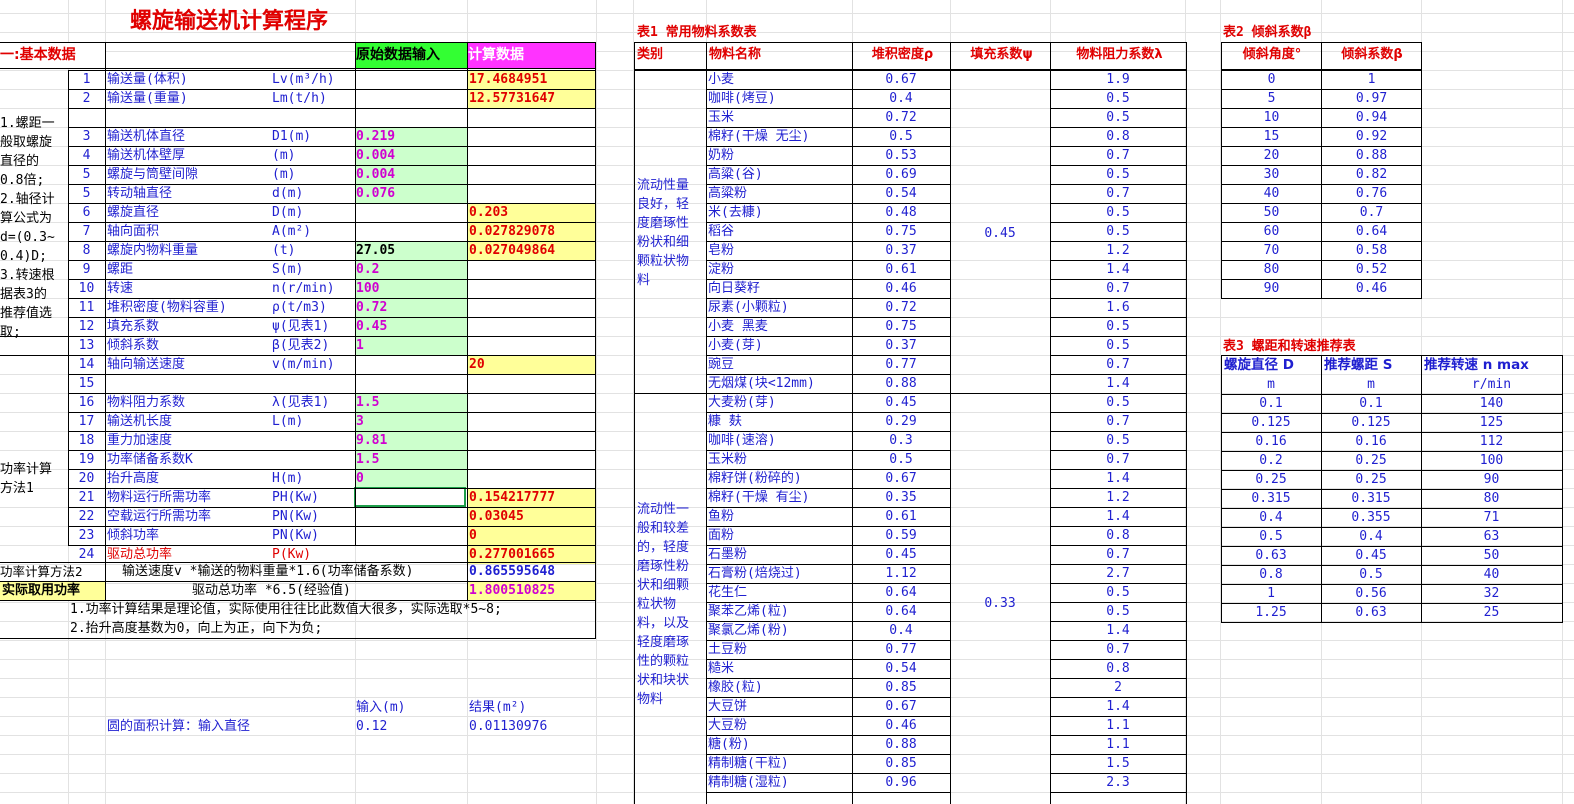 Image resolution: width=1574 pixels, height=804 pixels. What do you see at coordinates (901, 364) in the screenshot?
I see `material-density: 0.77` at bounding box center [901, 364].